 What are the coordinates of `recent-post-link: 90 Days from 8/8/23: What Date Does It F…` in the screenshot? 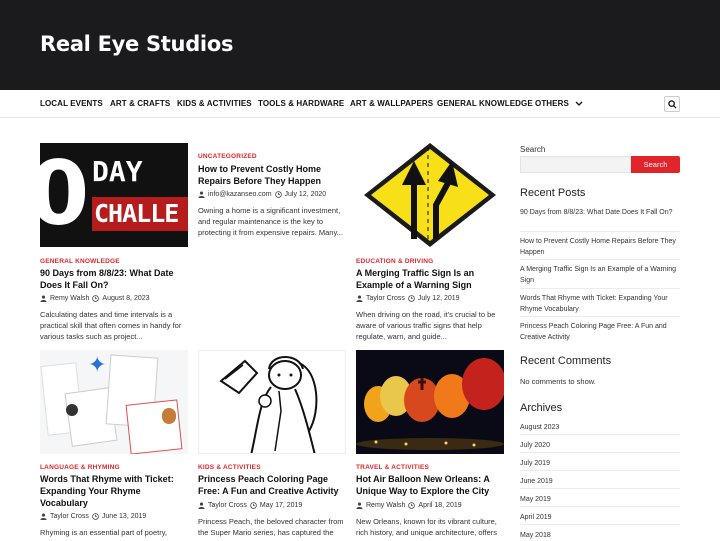 It's located at (600, 212).